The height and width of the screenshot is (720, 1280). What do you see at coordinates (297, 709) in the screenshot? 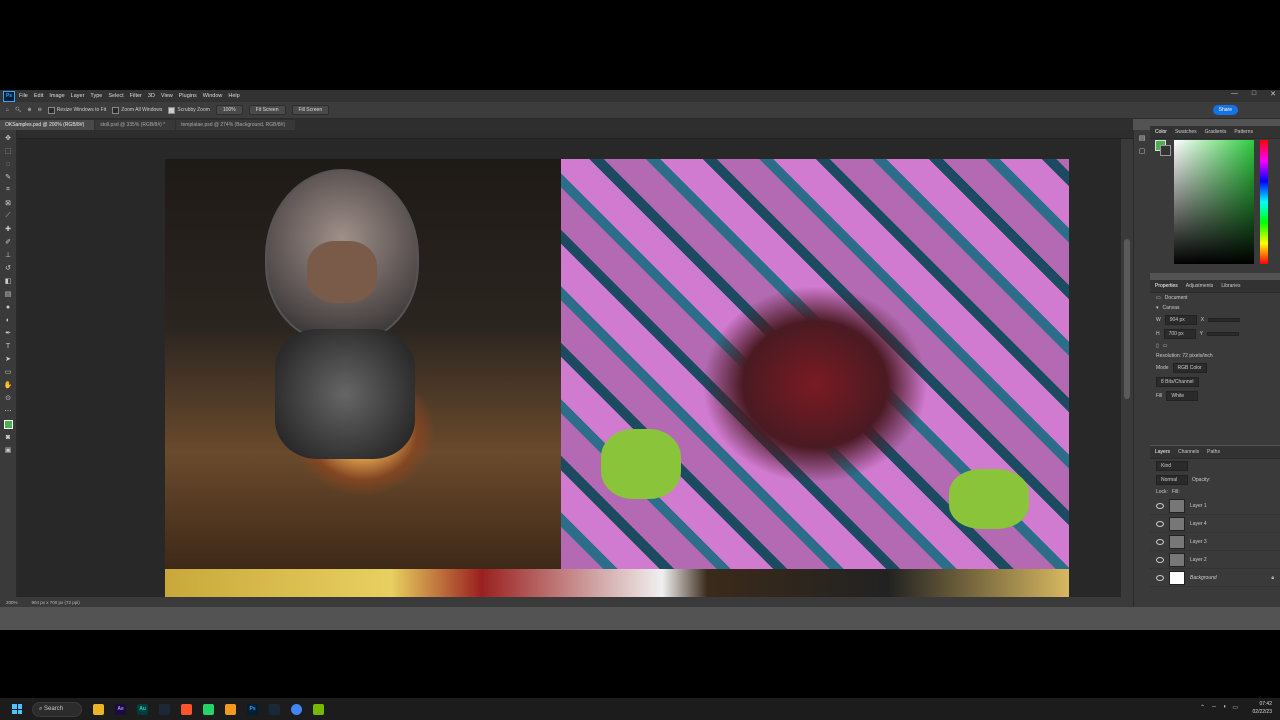
I see `chrome-icon` at bounding box center [297, 709].